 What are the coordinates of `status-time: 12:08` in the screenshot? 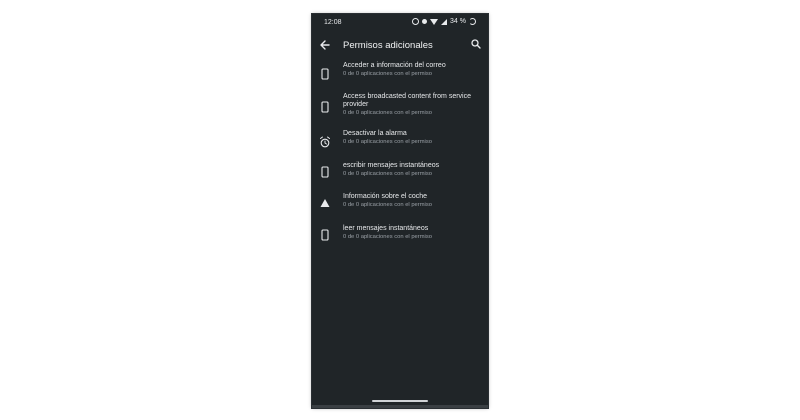 It's located at (333, 22).